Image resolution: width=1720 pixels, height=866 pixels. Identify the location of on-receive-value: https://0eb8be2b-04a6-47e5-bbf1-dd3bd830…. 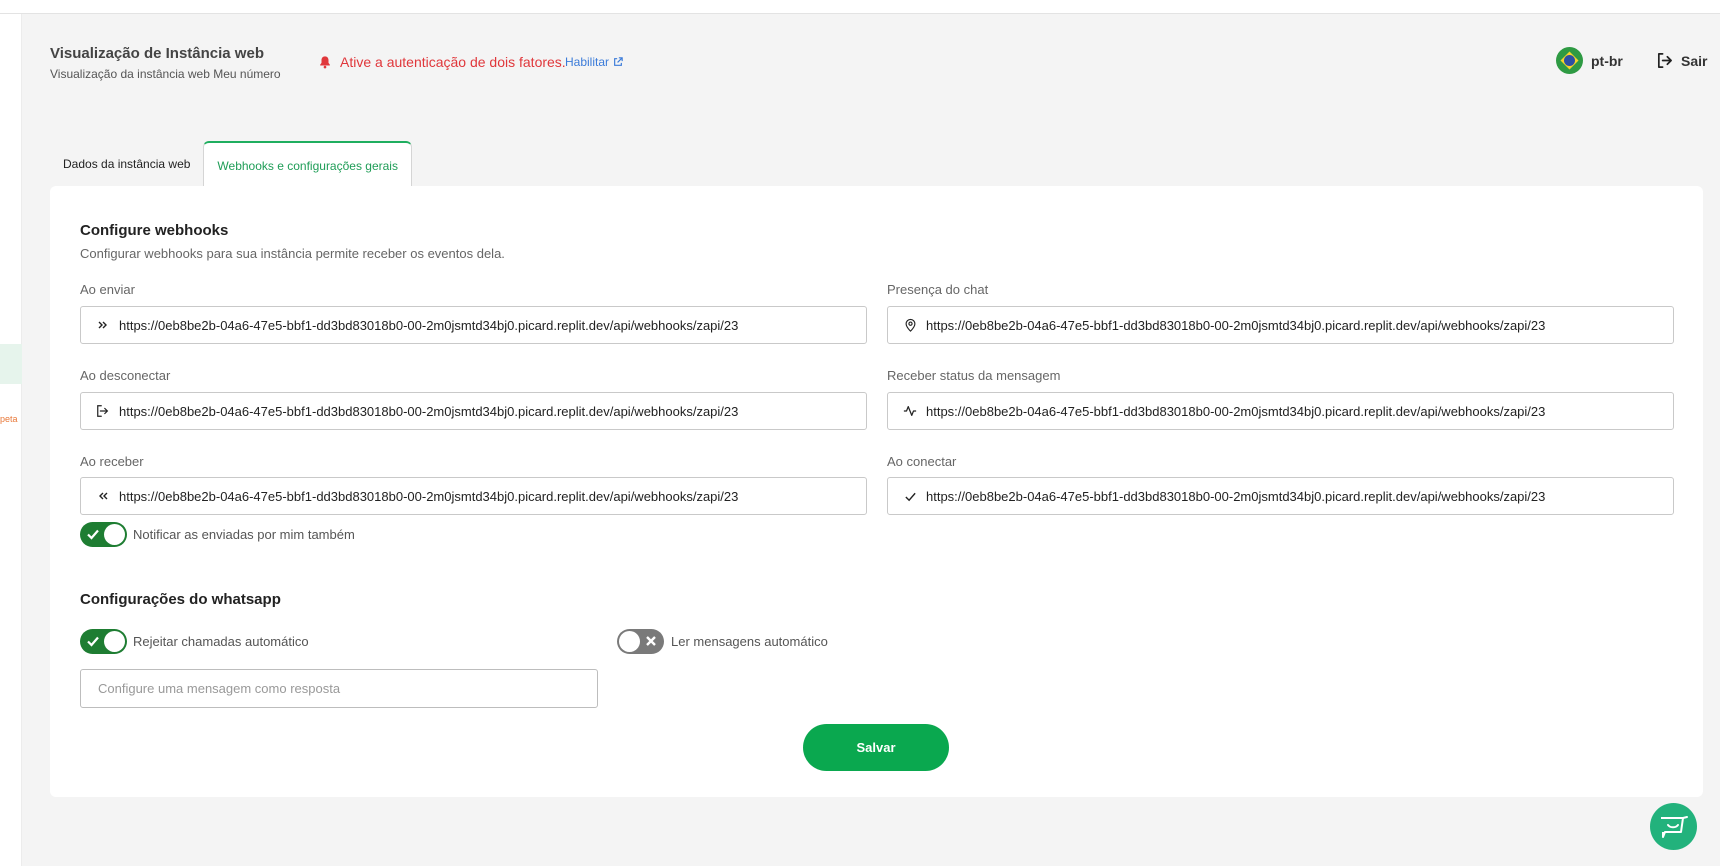
(429, 496).